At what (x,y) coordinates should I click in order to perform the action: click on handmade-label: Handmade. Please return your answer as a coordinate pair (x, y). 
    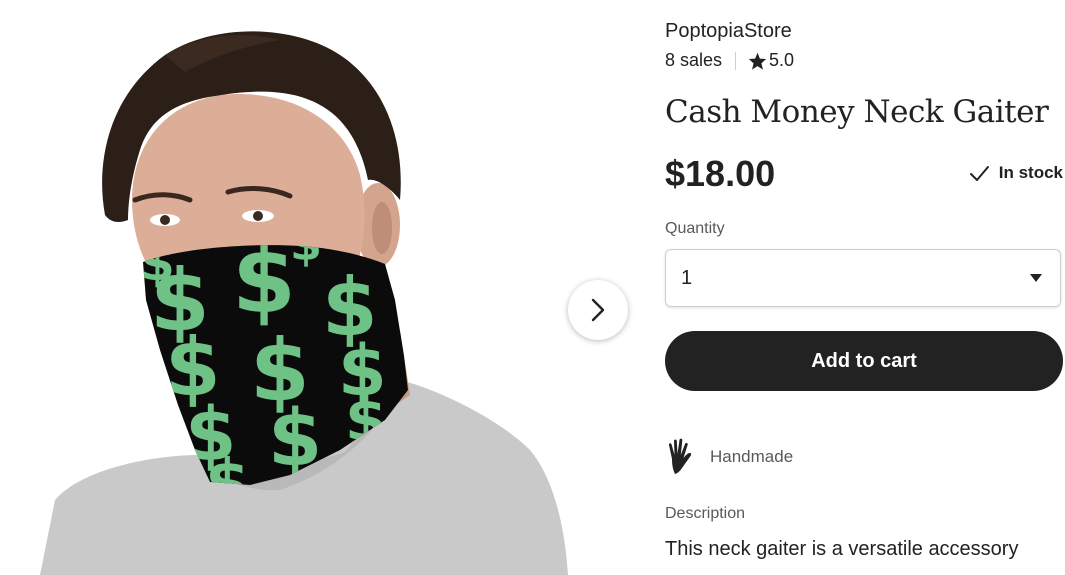
    Looking at the image, I should click on (752, 456).